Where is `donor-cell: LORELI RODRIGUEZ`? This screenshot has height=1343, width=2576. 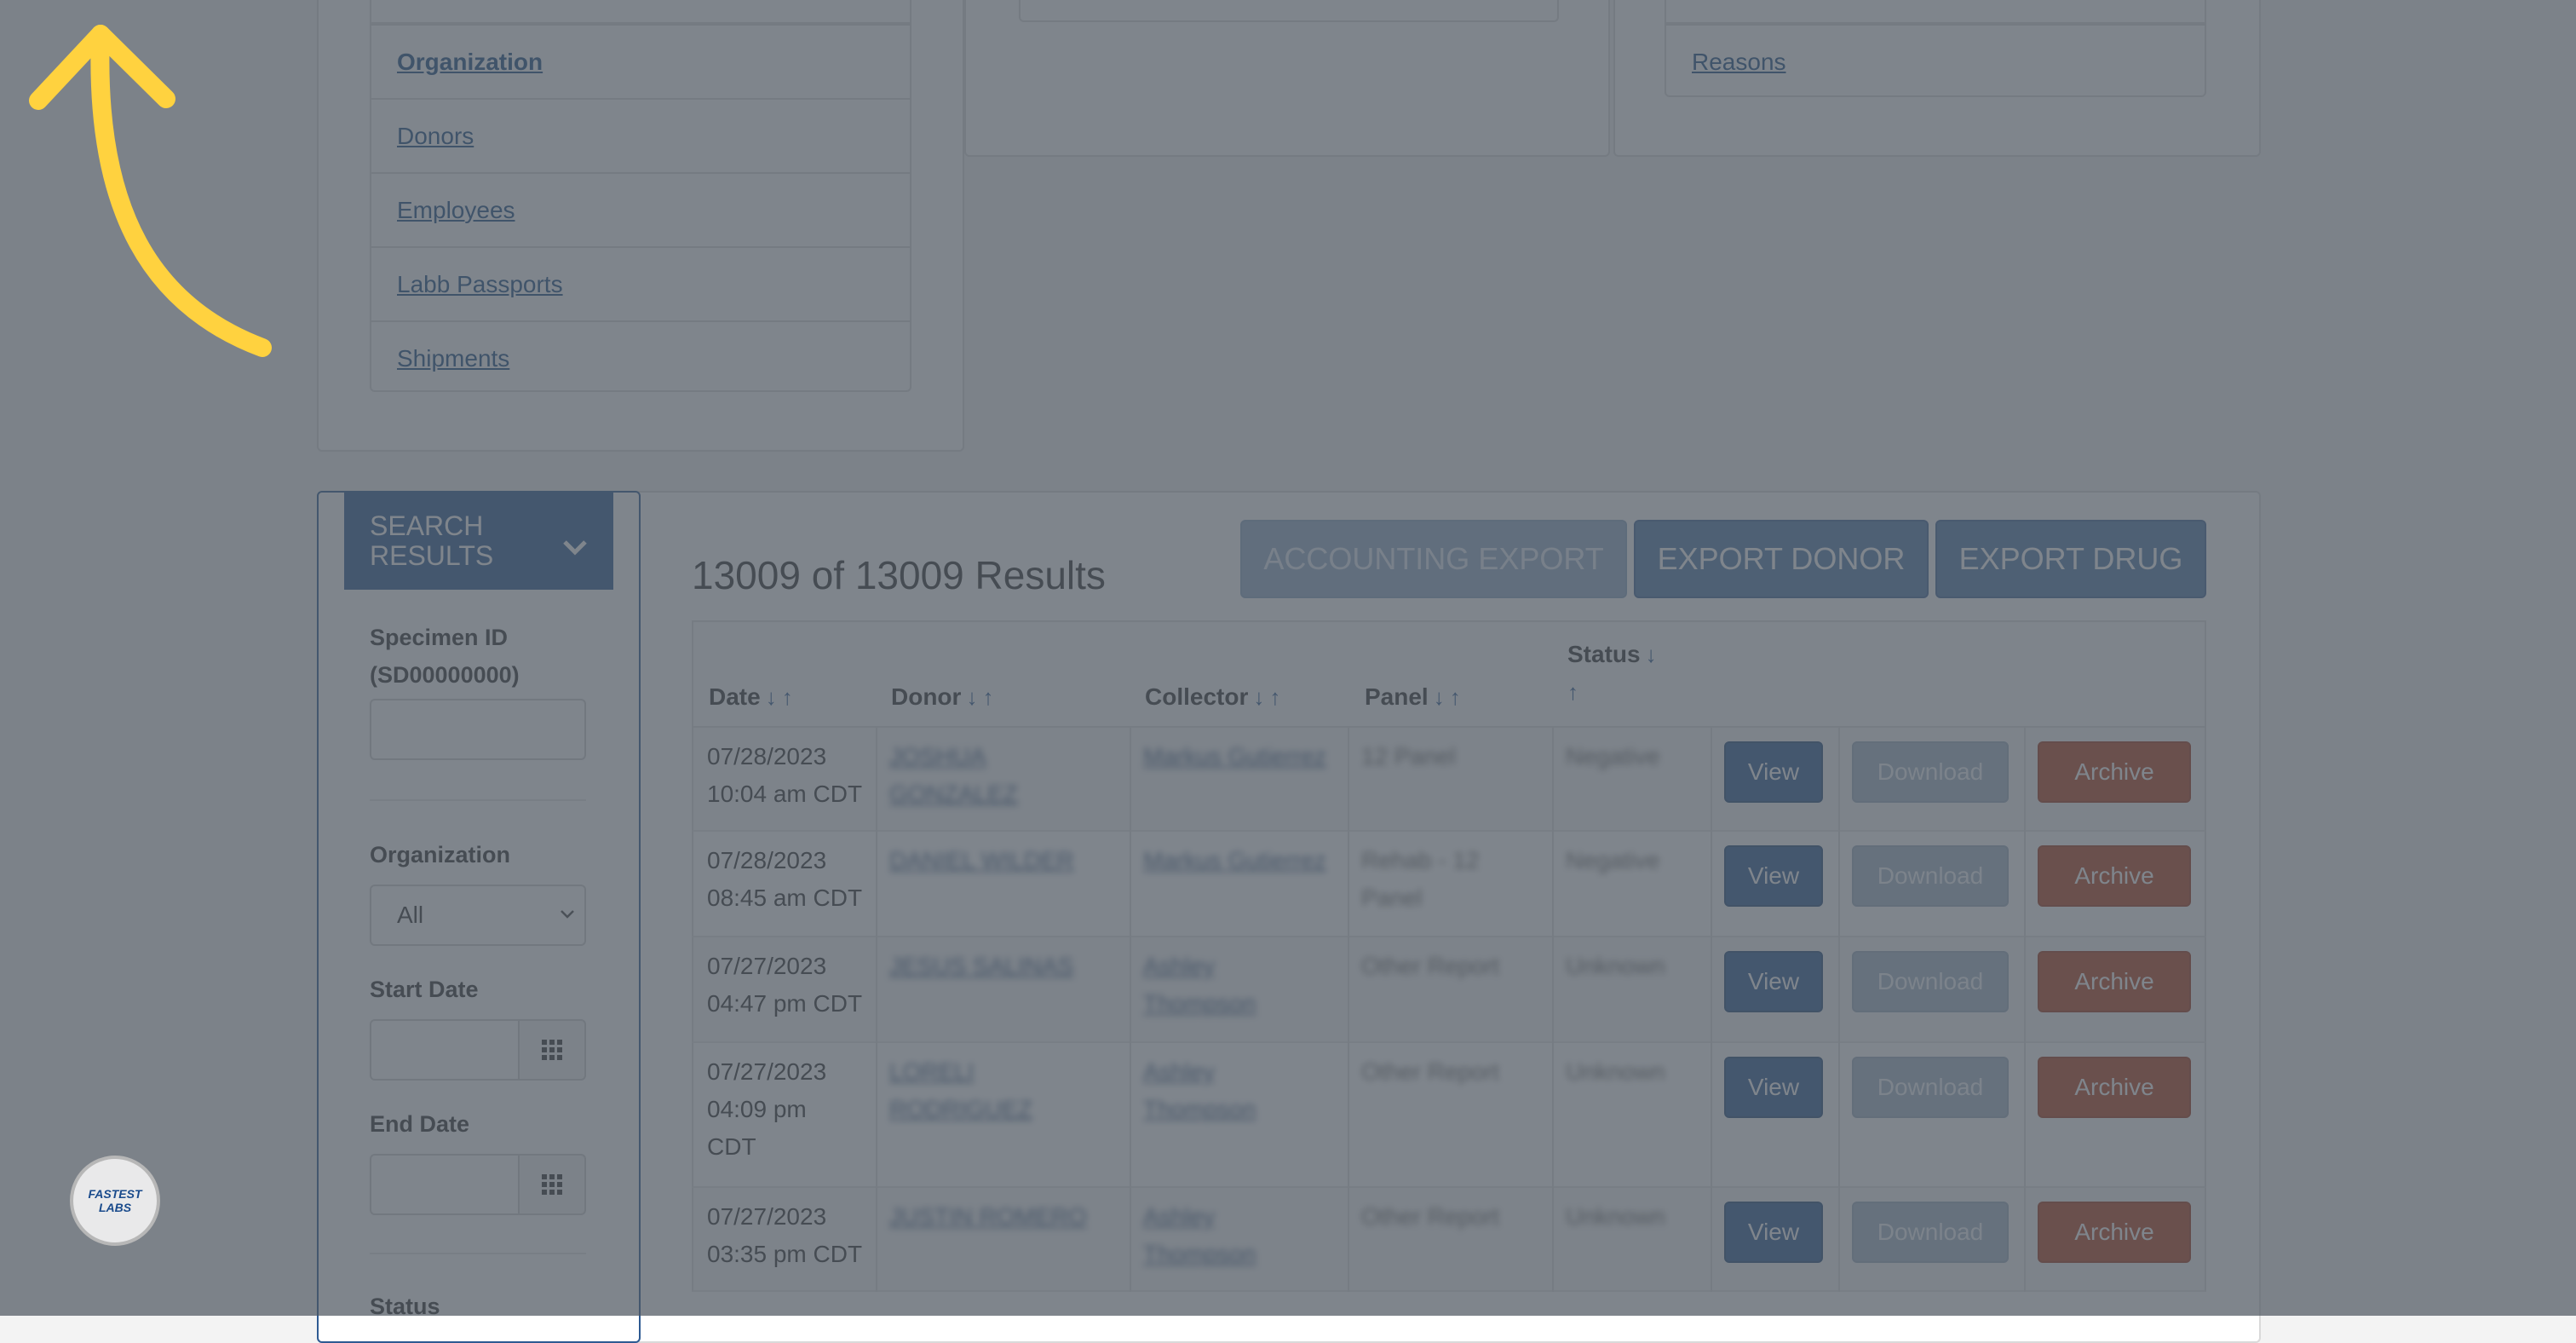 donor-cell: LORELI RODRIGUEZ is located at coordinates (961, 1090).